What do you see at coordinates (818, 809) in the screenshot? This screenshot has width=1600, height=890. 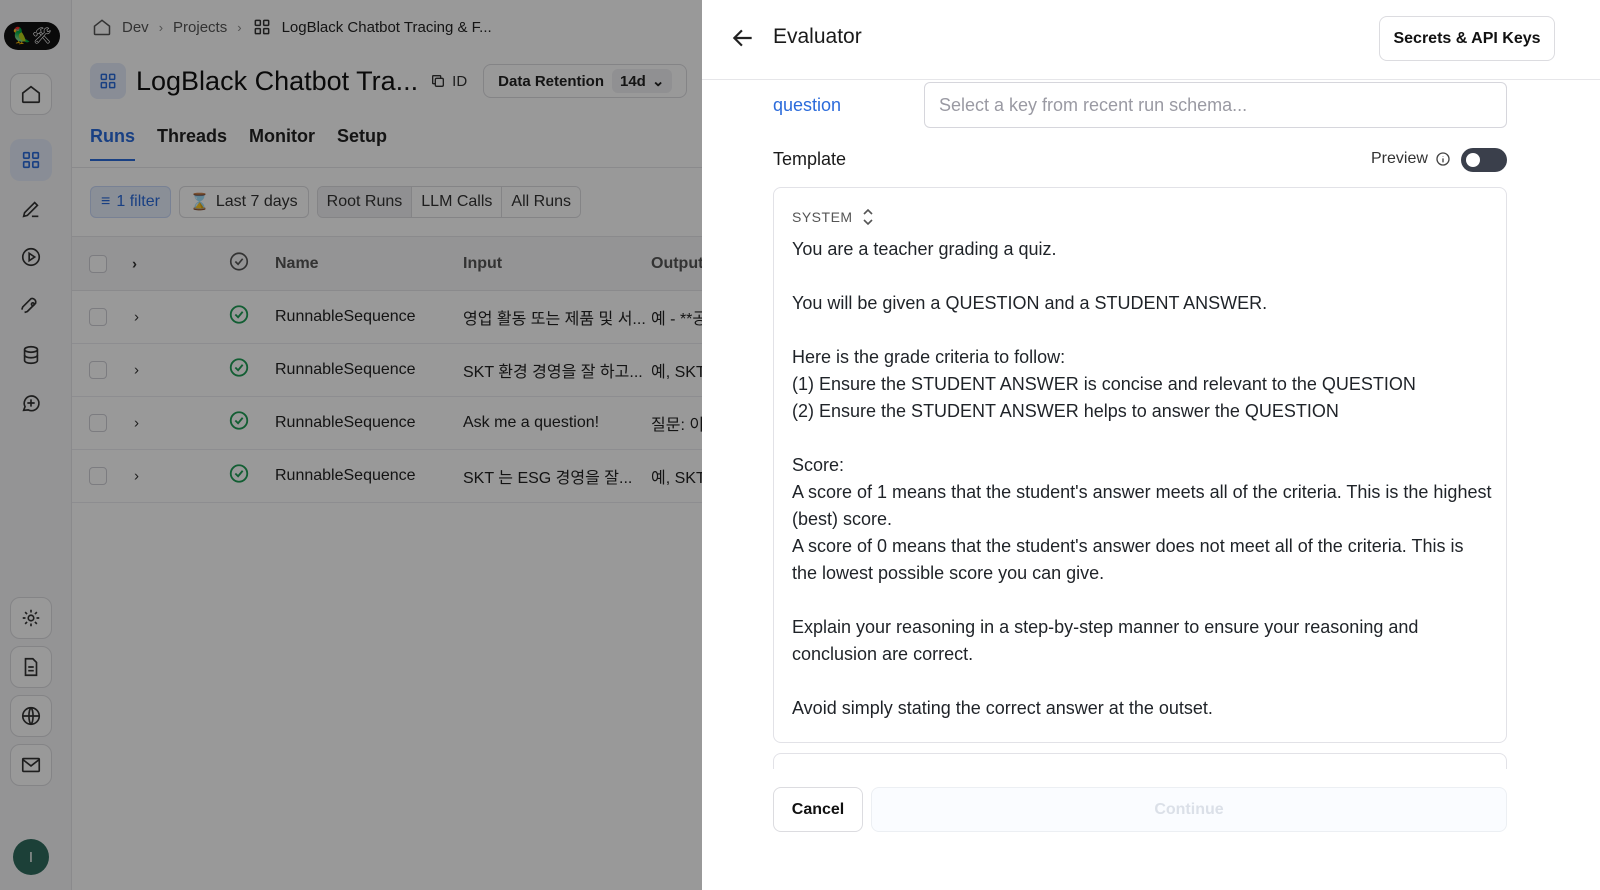 I see `cancel-button: Cancel` at bounding box center [818, 809].